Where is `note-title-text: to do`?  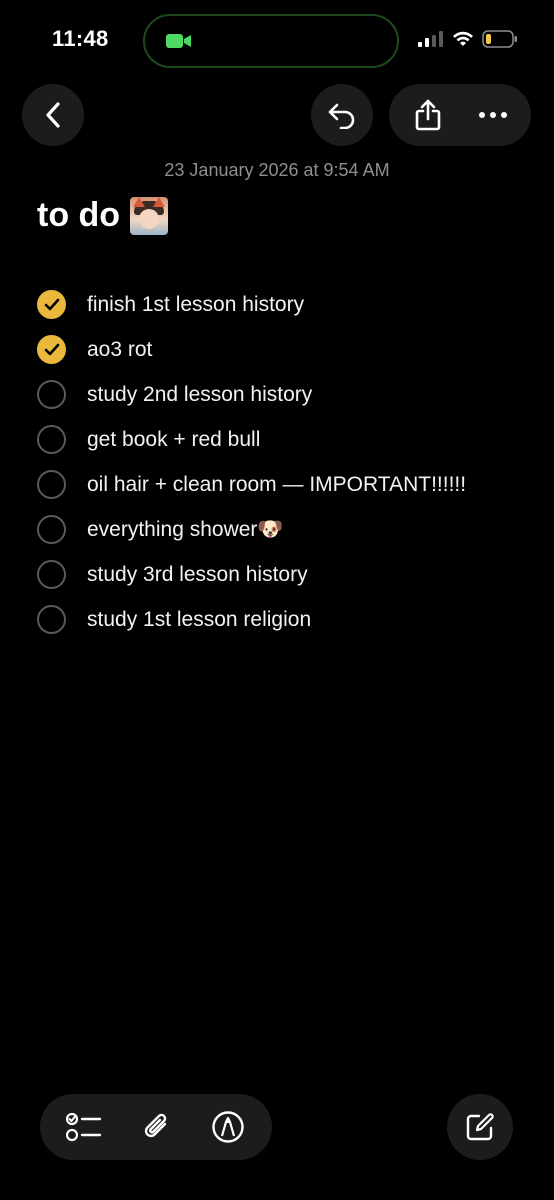 note-title-text: to do is located at coordinates (79, 215).